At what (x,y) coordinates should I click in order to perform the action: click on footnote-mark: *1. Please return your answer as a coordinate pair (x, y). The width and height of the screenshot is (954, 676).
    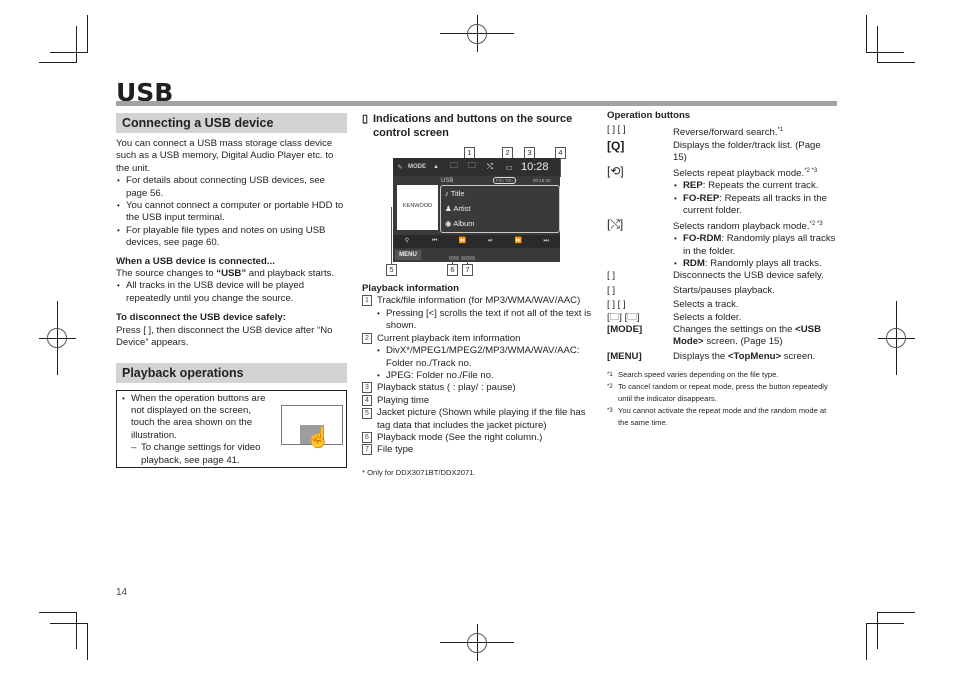
    Looking at the image, I should click on (610, 375).